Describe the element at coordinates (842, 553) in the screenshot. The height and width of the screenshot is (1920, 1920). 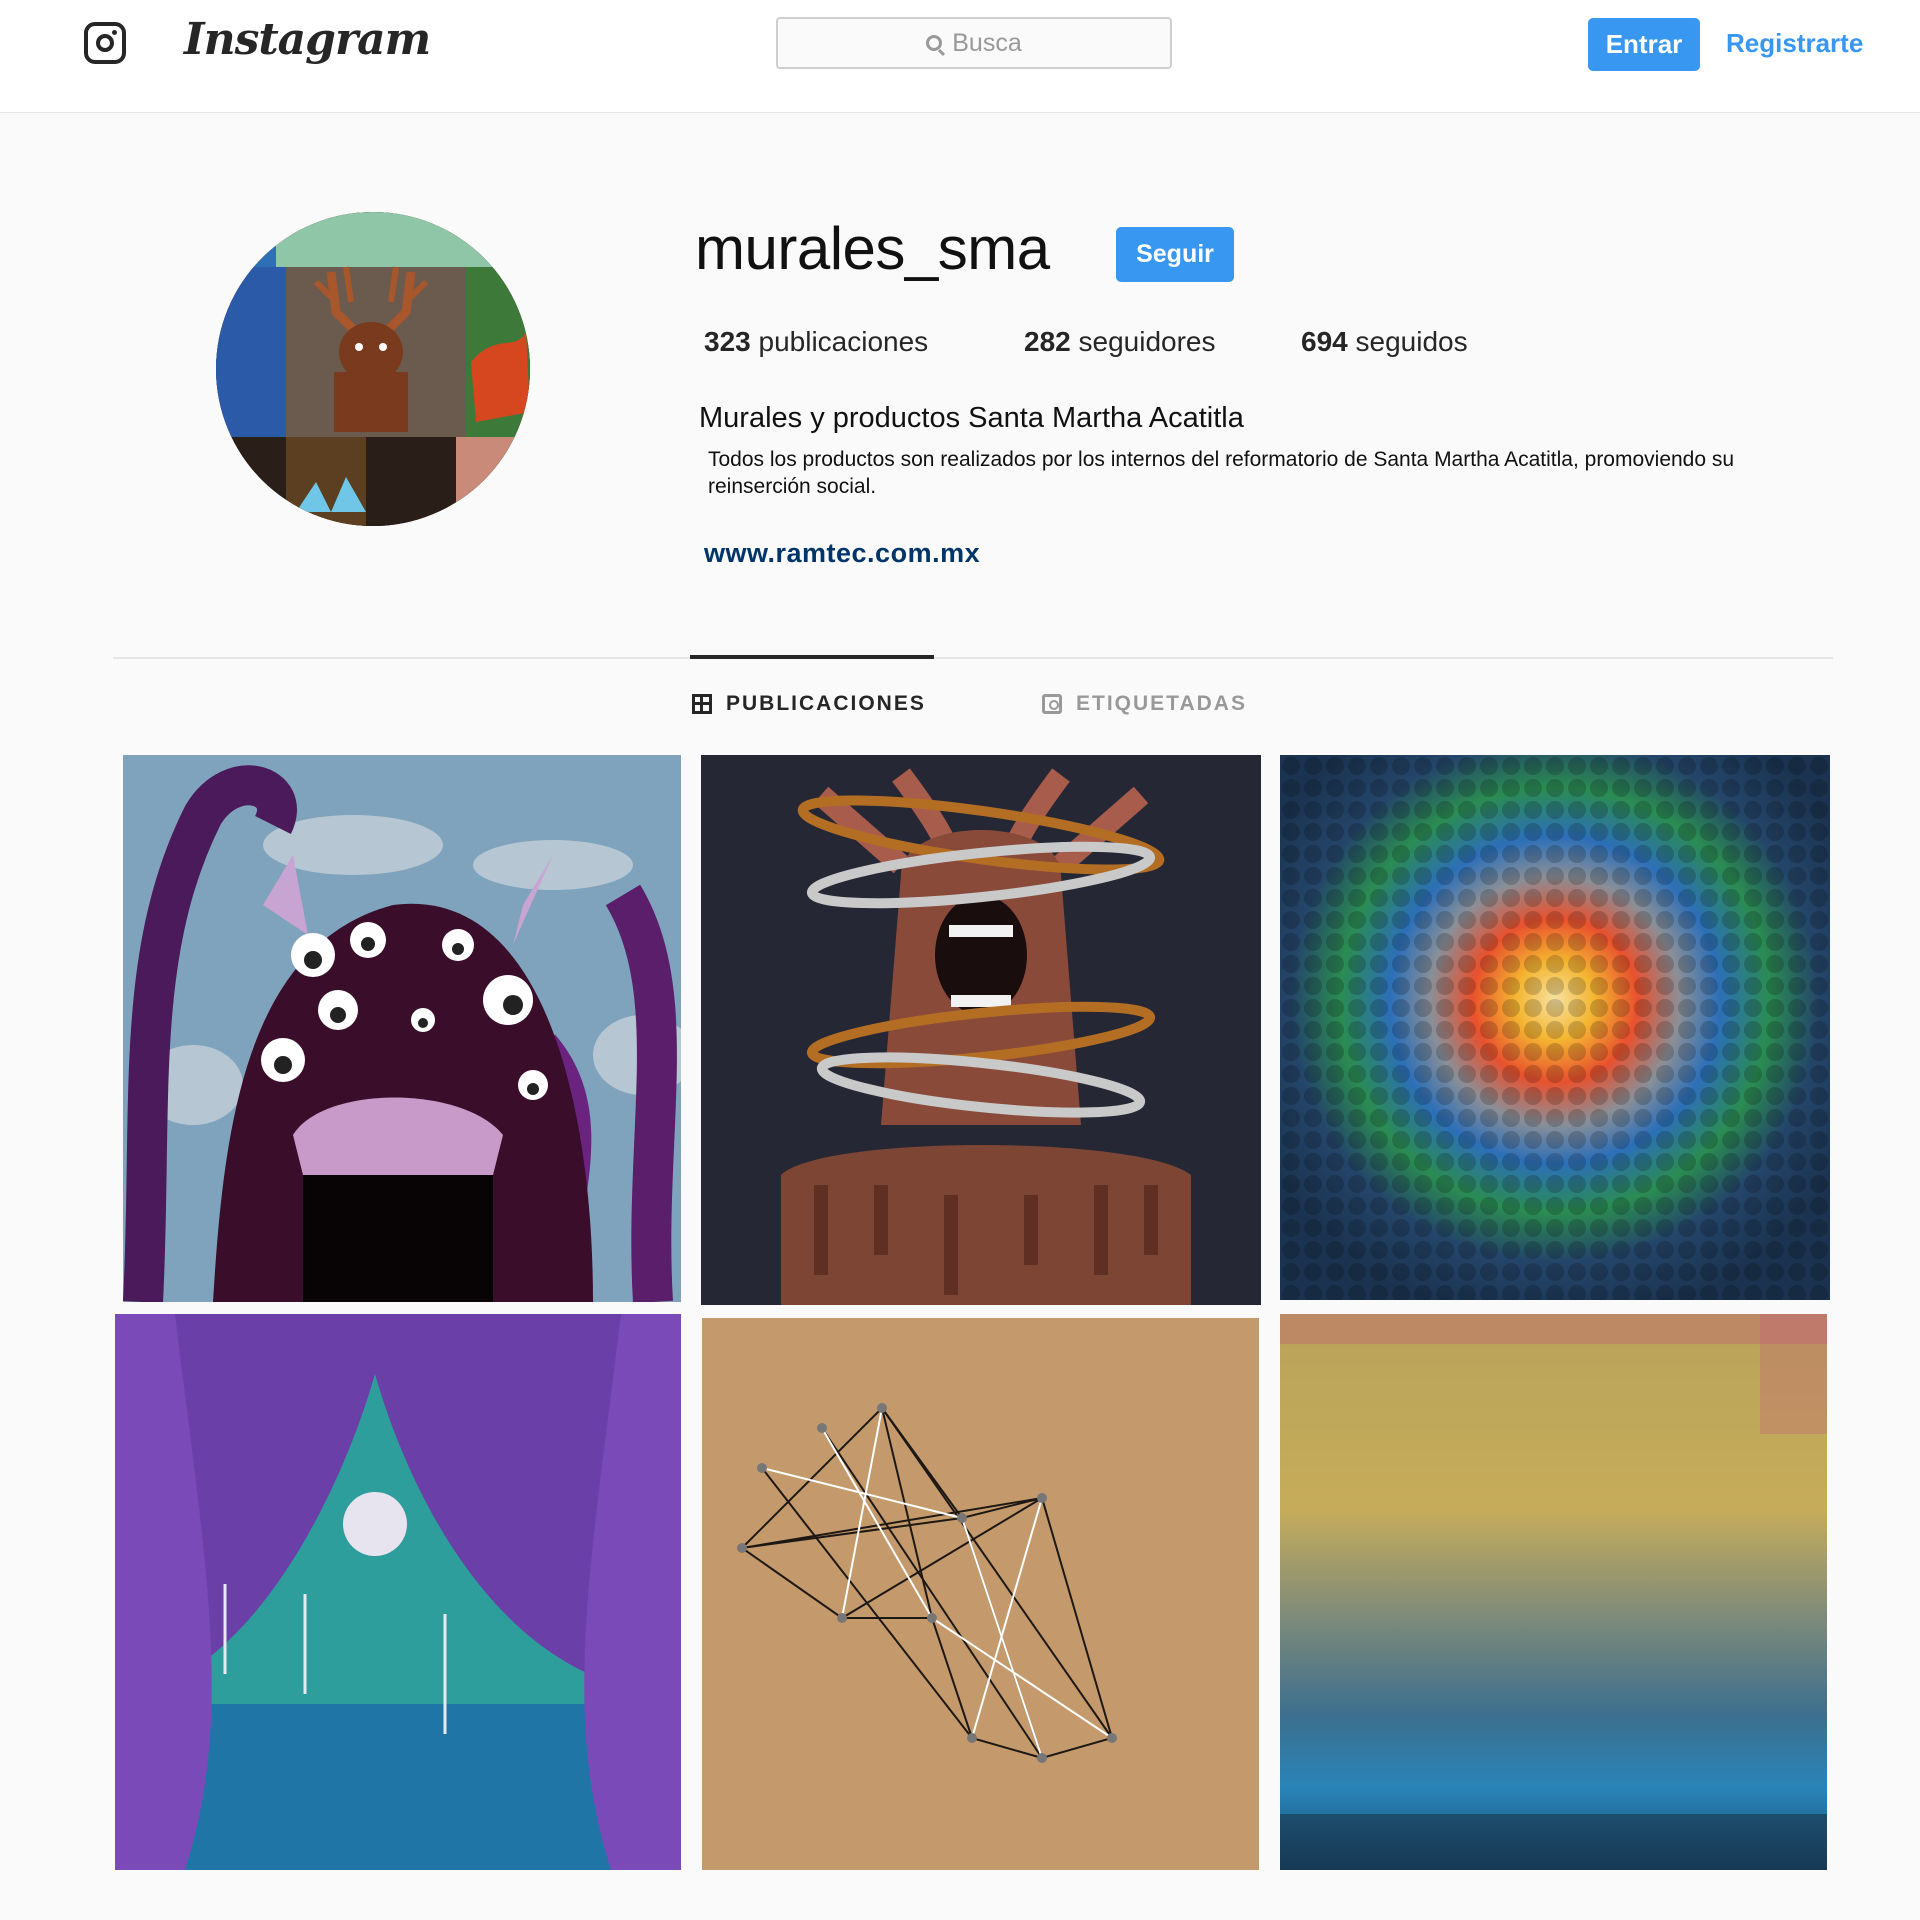
I see `profile-website-link: www.ramtec.com.mx` at that location.